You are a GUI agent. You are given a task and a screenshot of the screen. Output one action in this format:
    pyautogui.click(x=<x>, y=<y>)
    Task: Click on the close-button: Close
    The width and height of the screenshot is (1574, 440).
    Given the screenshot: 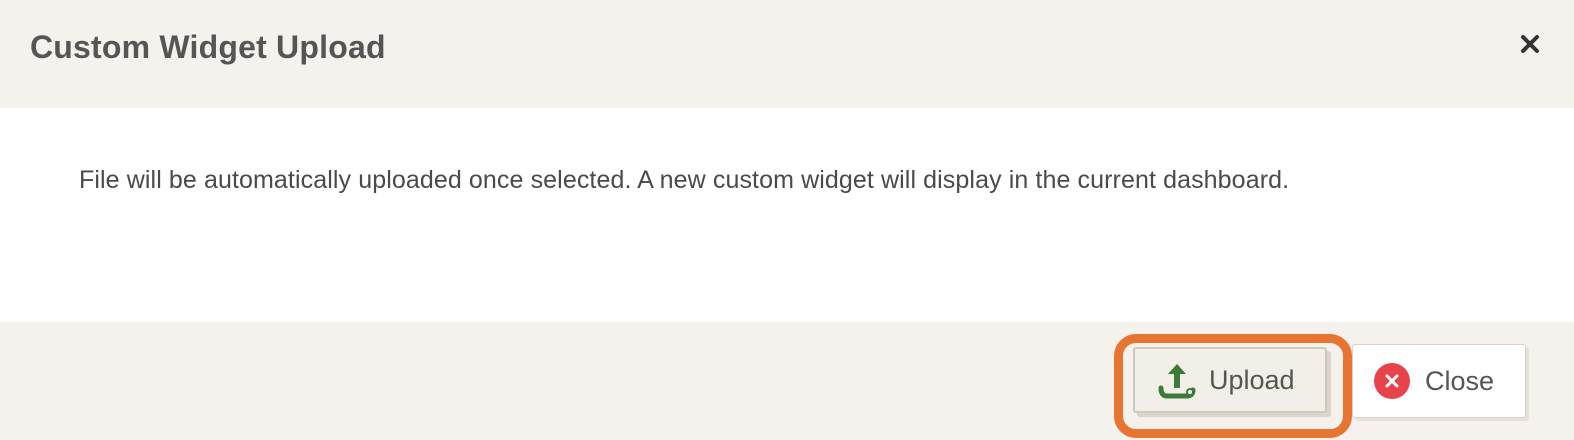 What is the action you would take?
    pyautogui.click(x=1439, y=381)
    